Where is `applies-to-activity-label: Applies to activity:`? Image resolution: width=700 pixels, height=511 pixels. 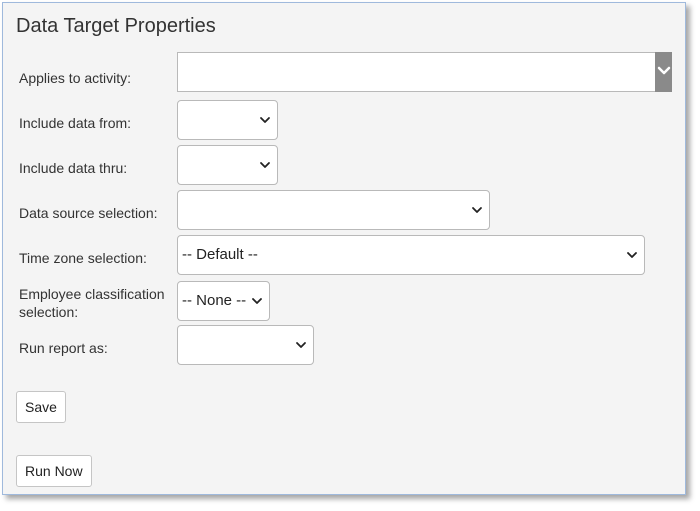
applies-to-activity-label: Applies to activity: is located at coordinates (75, 78).